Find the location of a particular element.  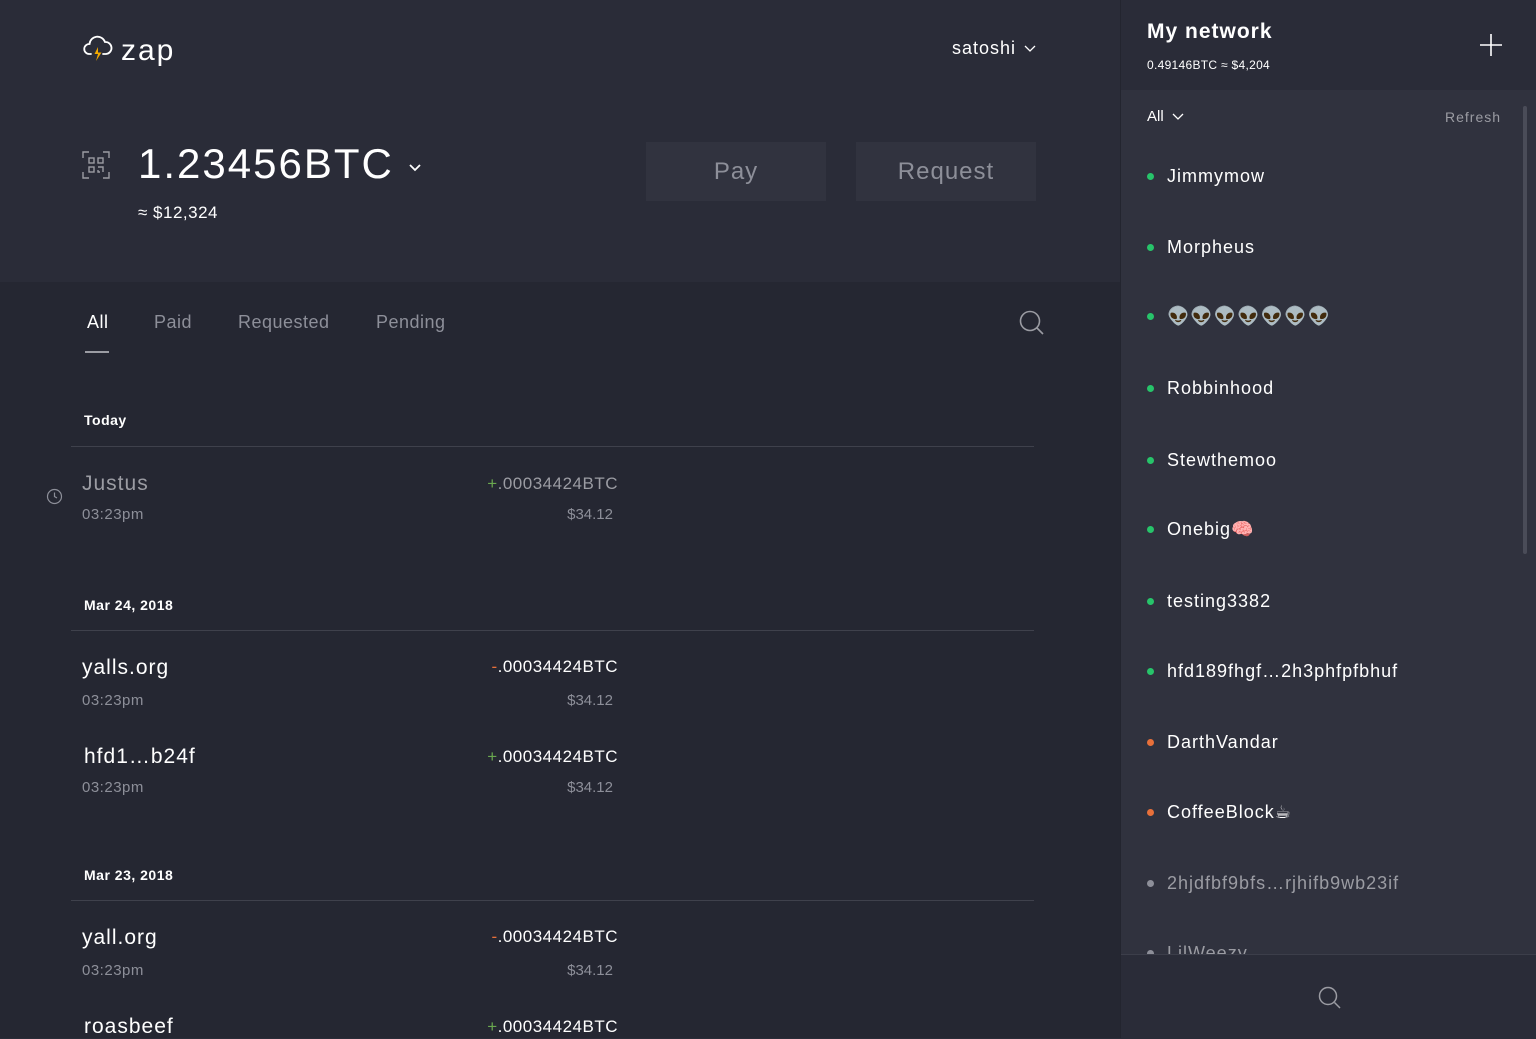

app-logo: zap is located at coordinates (129, 50).